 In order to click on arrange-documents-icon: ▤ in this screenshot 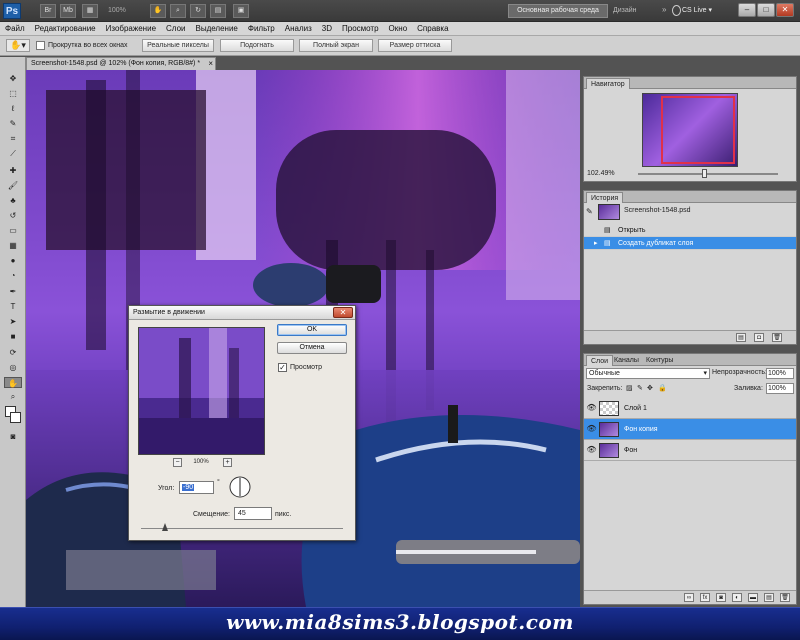, I will do `click(218, 11)`.